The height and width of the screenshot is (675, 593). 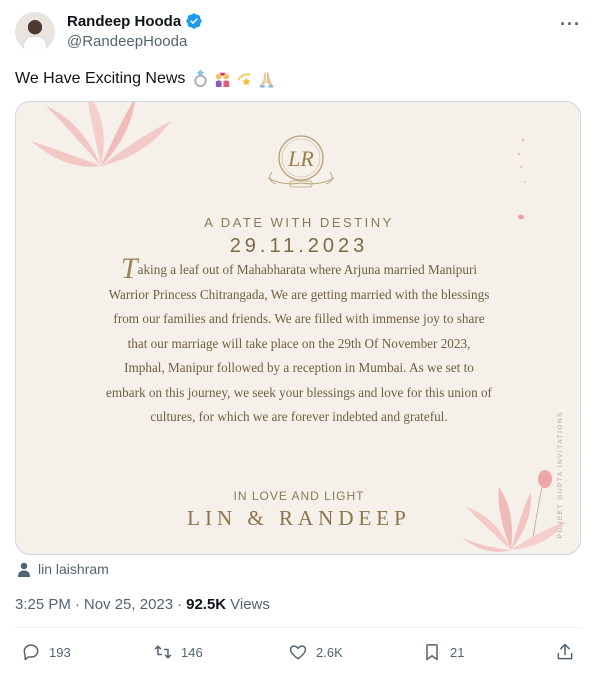 I want to click on dizzy-star-emoji-icon, so click(x=244, y=79).